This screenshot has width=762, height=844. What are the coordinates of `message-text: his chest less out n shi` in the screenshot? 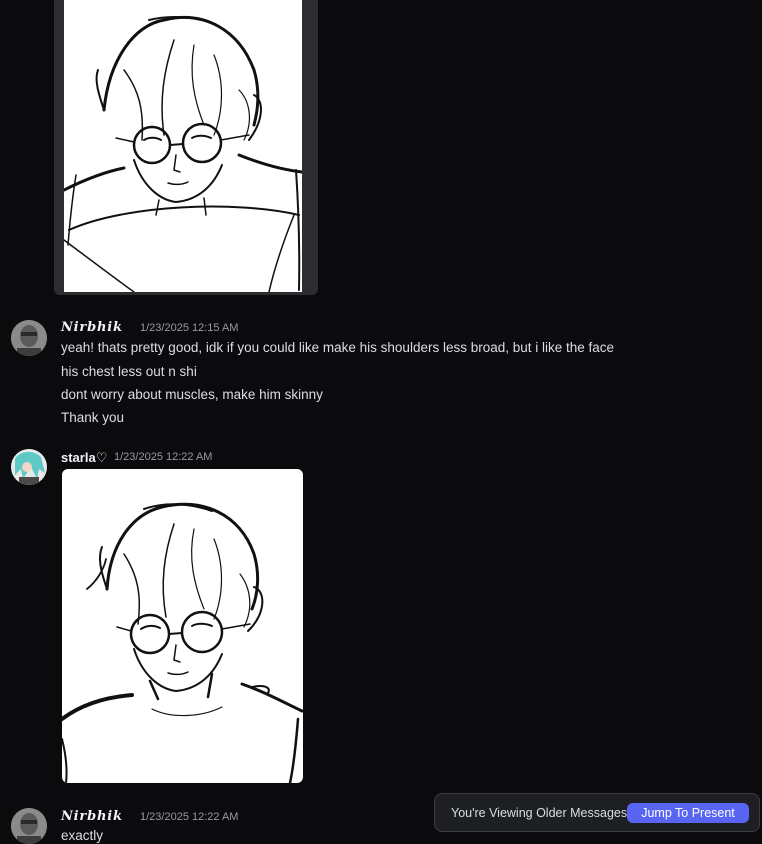 It's located at (129, 371).